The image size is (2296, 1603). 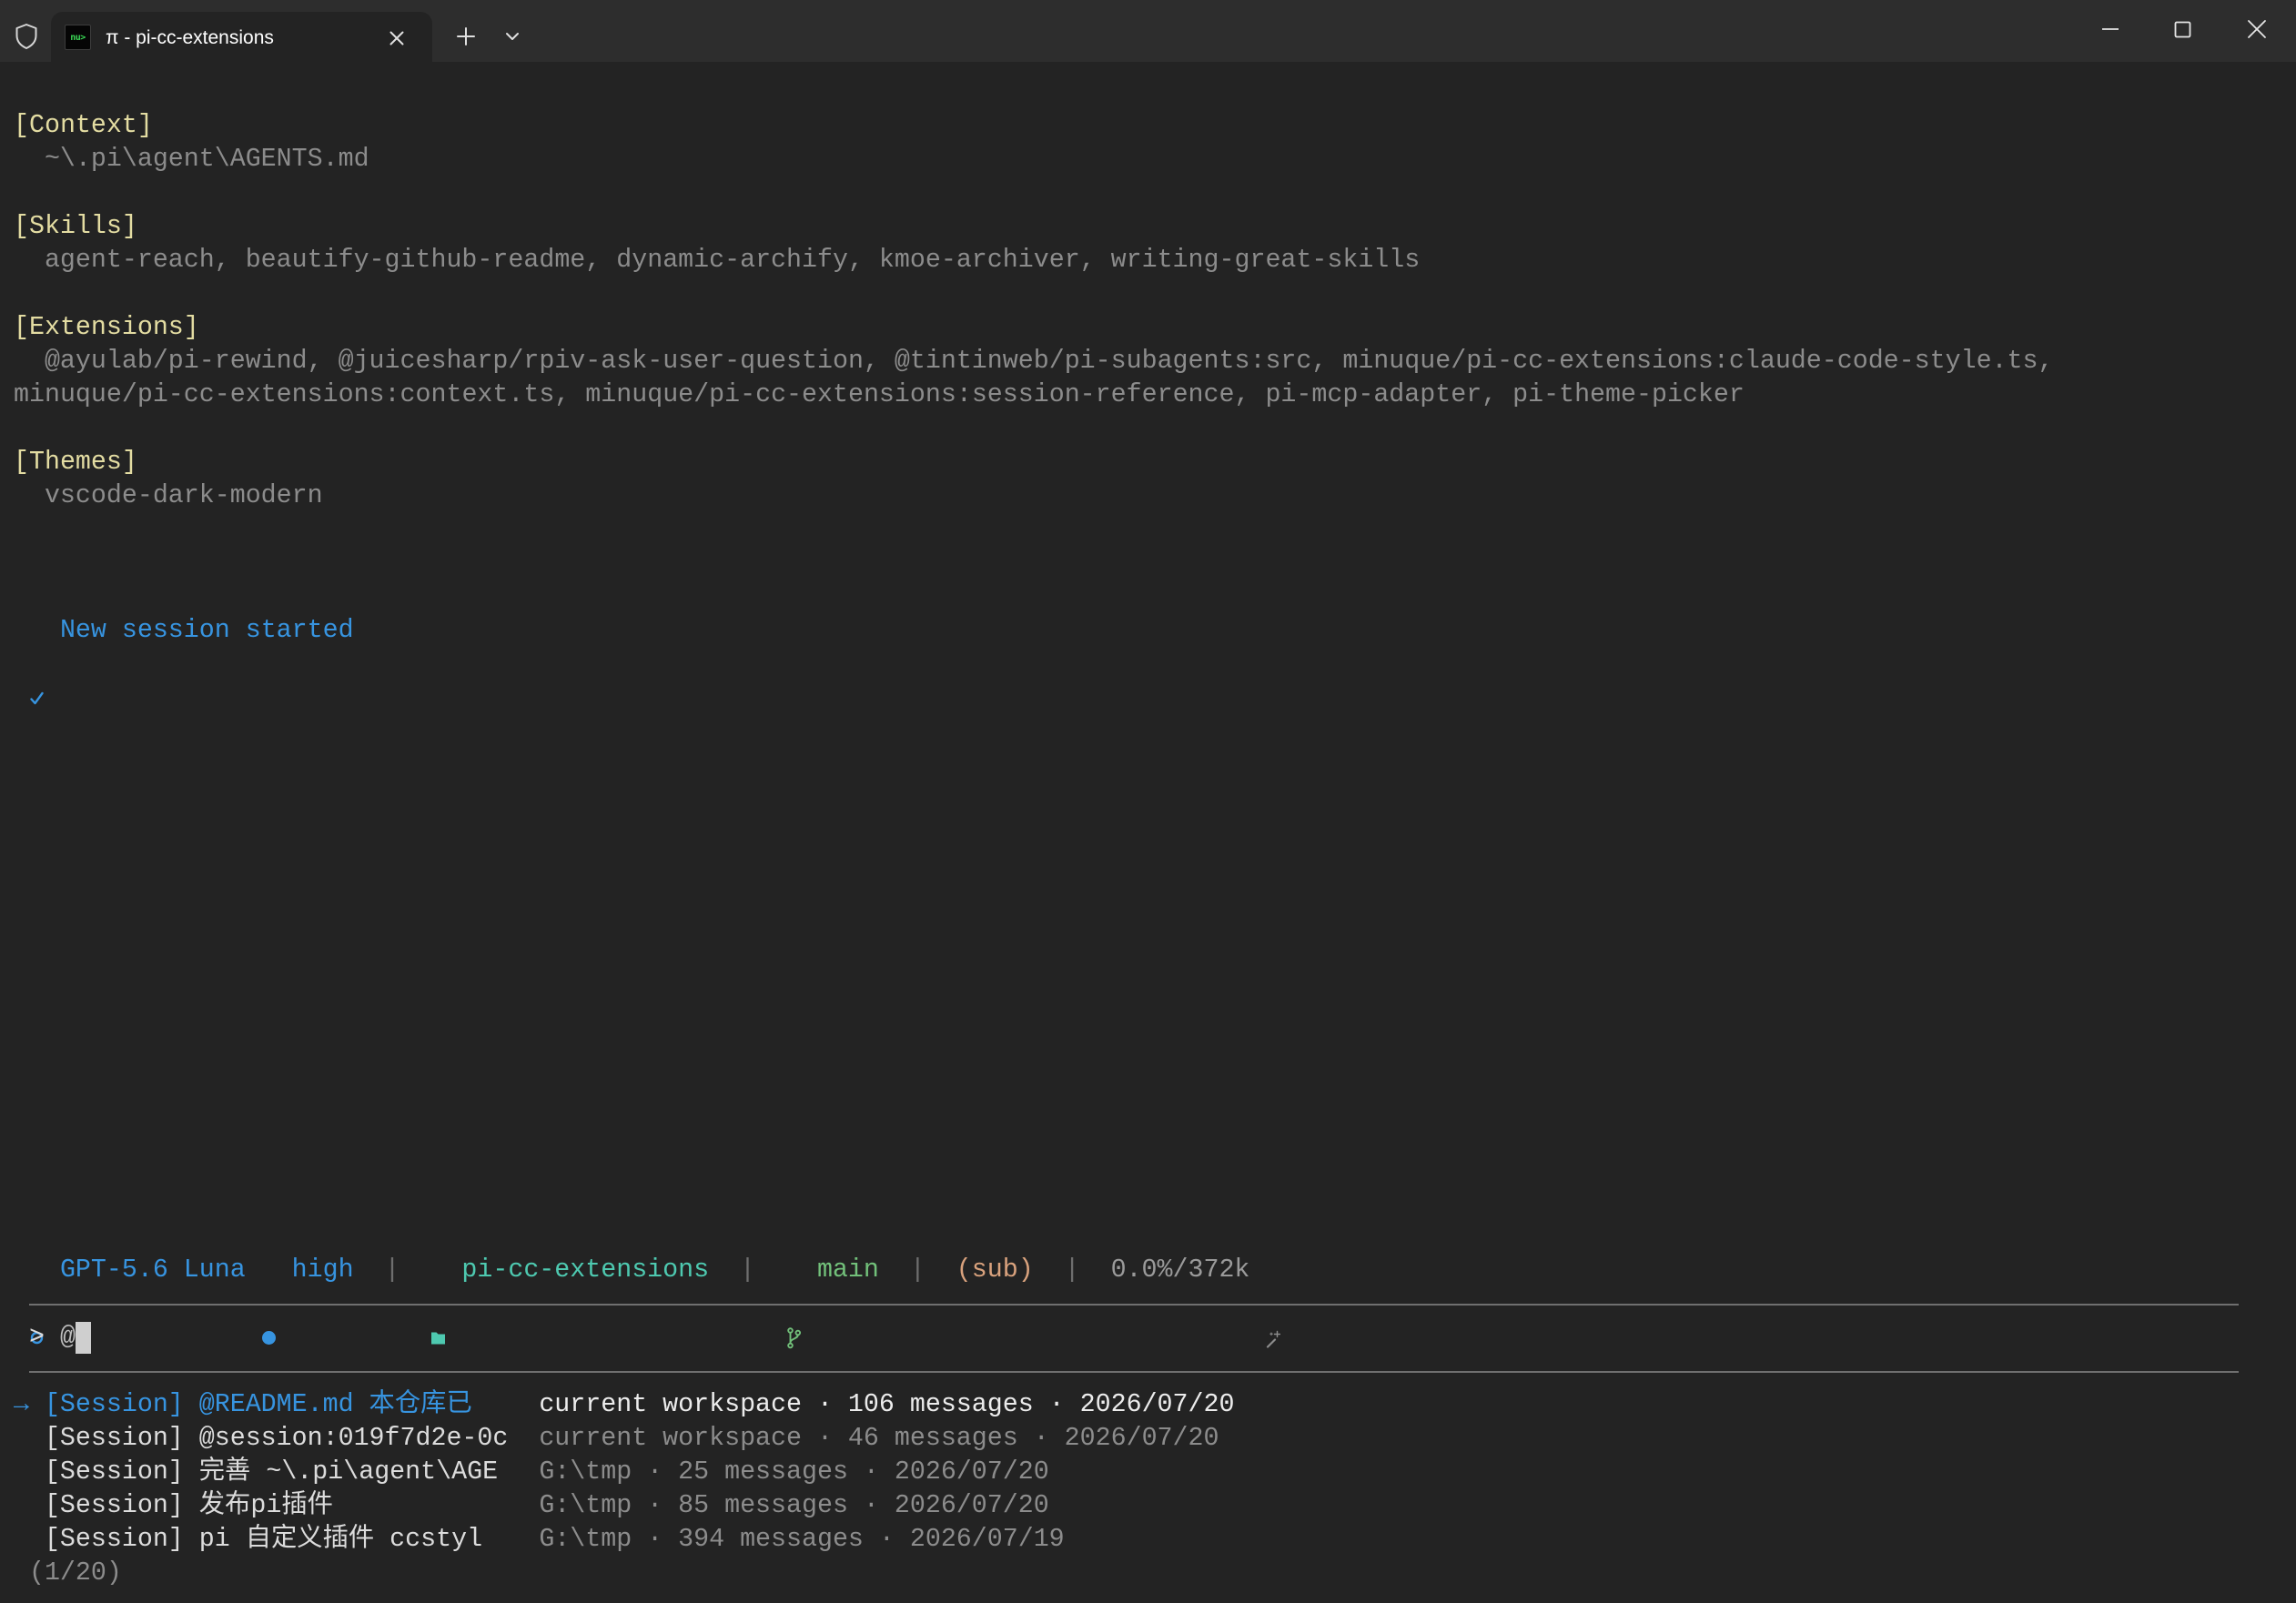 What do you see at coordinates (802, 1539) in the screenshot?
I see `autocomplete-item-meta: G:\tmp · 394 messages · 2026/07/19` at bounding box center [802, 1539].